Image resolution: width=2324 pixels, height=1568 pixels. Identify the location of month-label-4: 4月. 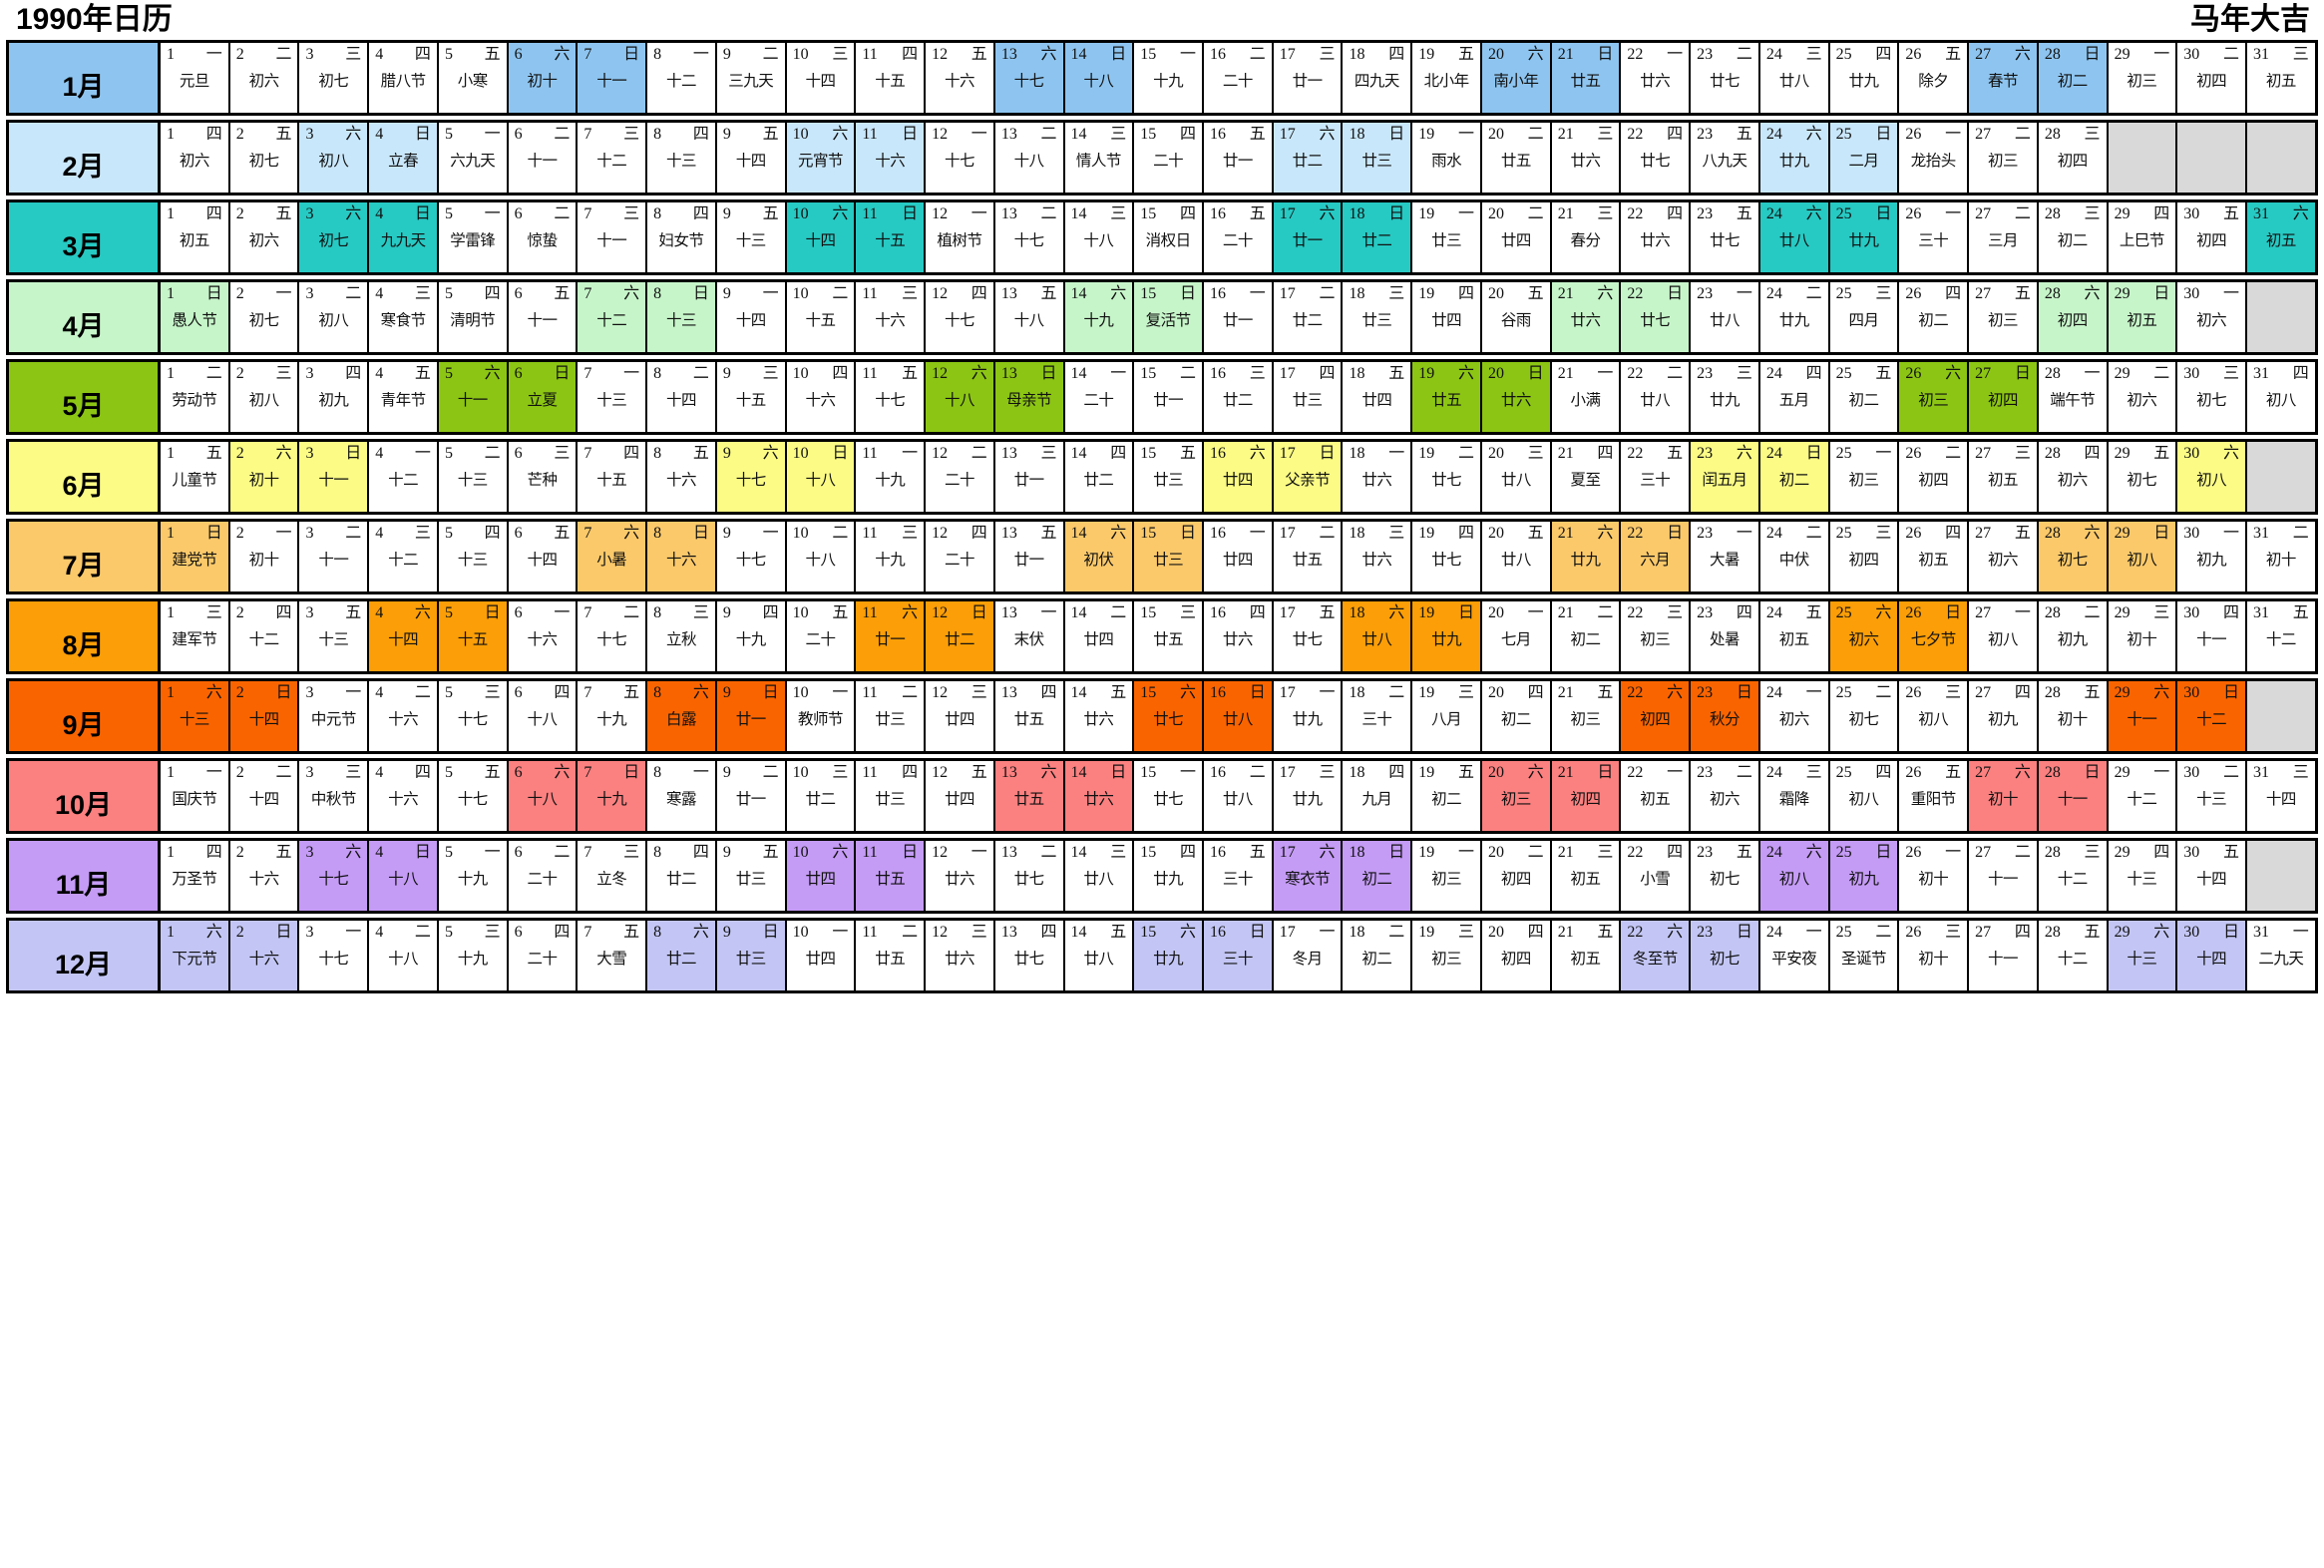
(85, 317).